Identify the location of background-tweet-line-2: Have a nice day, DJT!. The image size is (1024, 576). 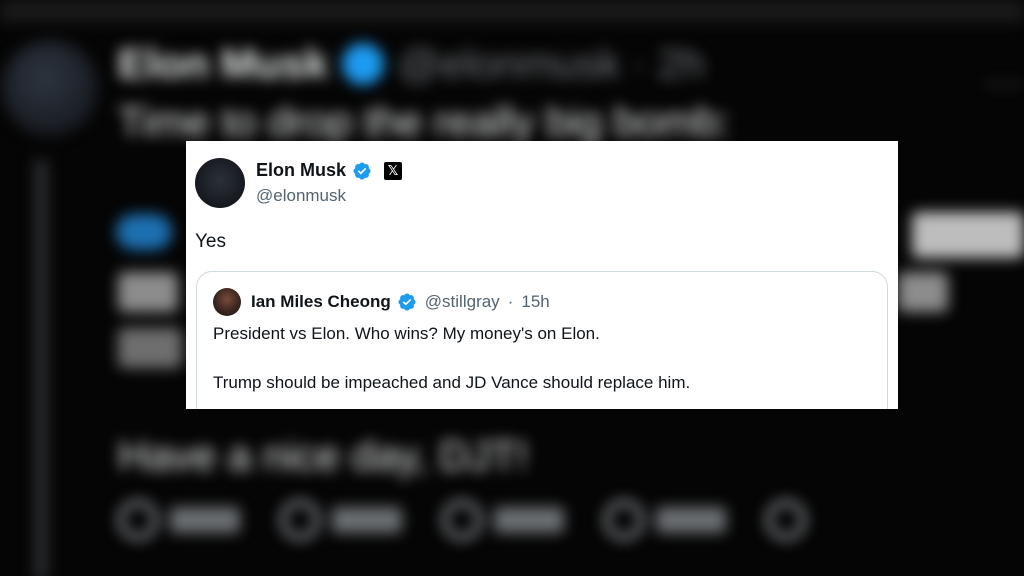
(323, 455).